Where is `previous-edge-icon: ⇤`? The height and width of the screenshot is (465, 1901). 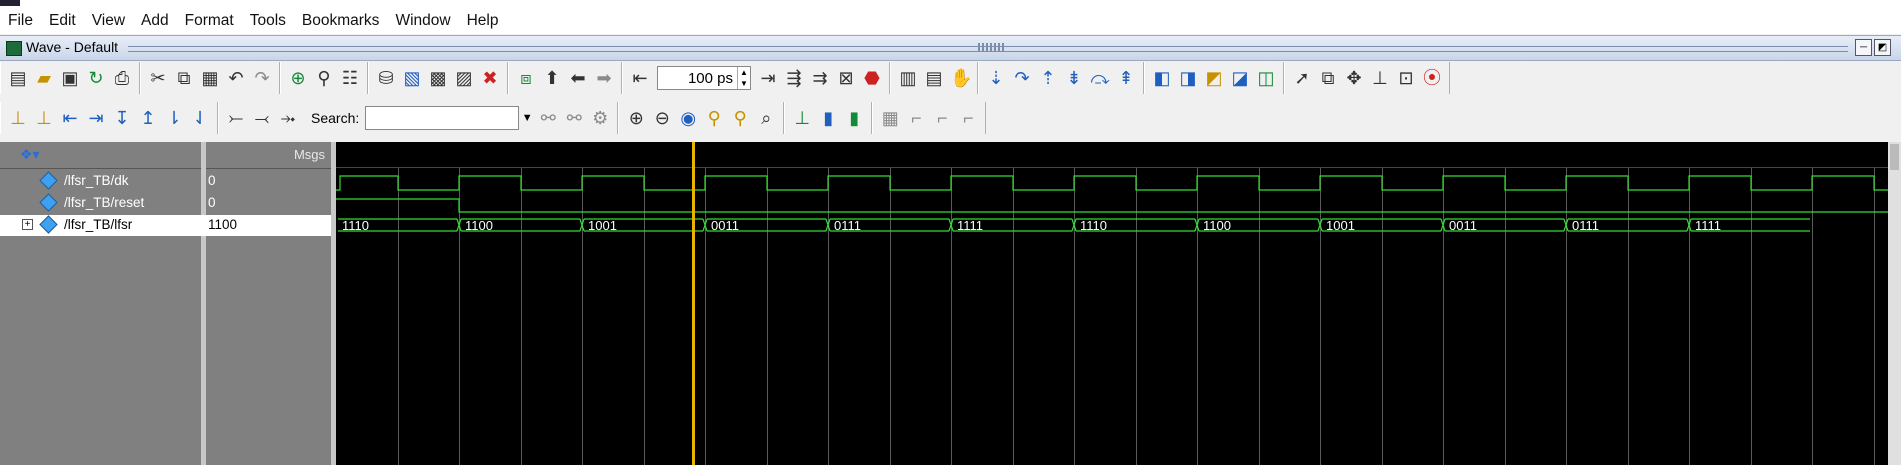
previous-edge-icon: ⇤ is located at coordinates (70, 118).